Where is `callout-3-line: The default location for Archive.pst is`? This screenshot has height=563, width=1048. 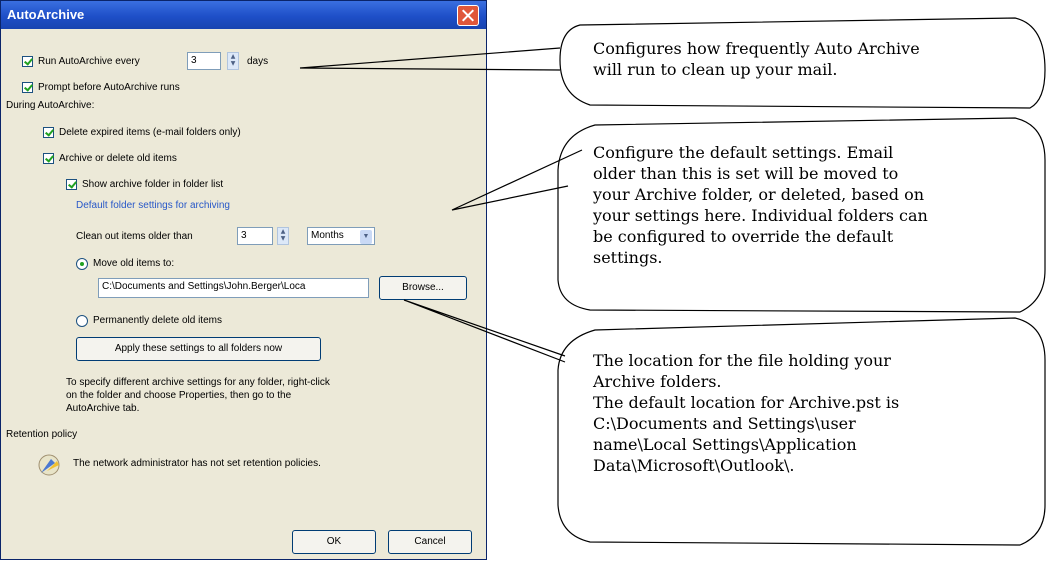 callout-3-line: The default location for Archive.pst is is located at coordinates (746, 402).